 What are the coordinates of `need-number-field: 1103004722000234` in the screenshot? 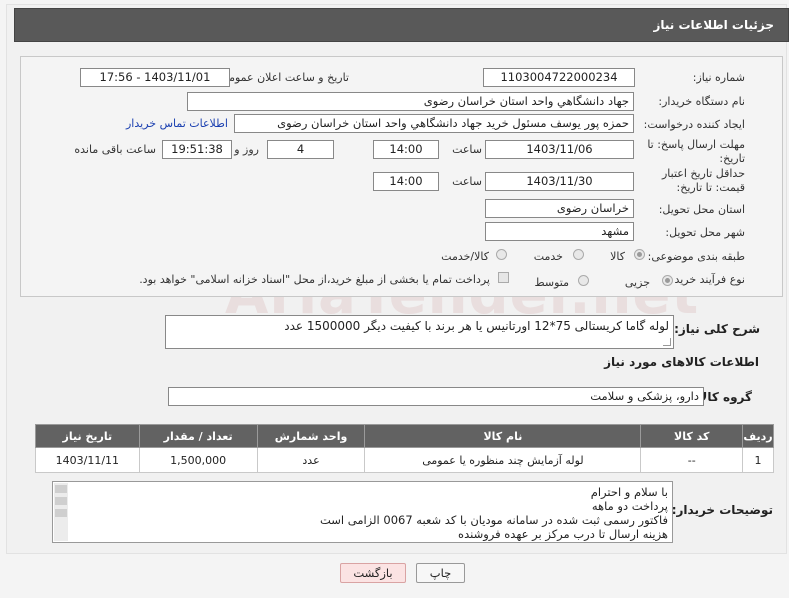 It's located at (559, 77).